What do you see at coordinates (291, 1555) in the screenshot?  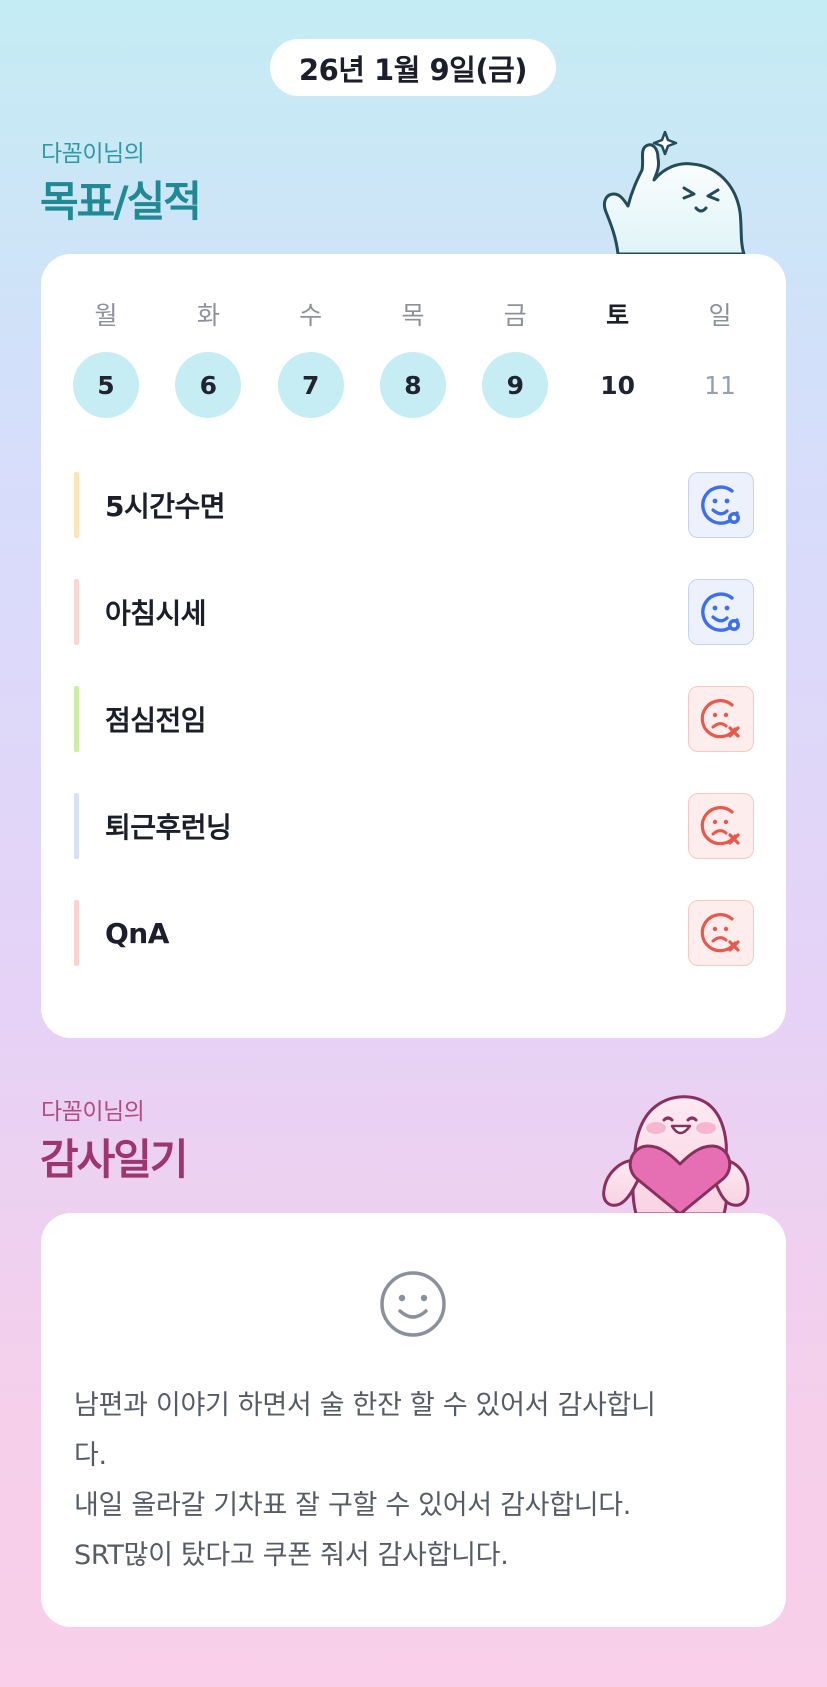 I see `diary-line: SRT많이 탔다고 쿠폰 줘서 감사합니다.` at bounding box center [291, 1555].